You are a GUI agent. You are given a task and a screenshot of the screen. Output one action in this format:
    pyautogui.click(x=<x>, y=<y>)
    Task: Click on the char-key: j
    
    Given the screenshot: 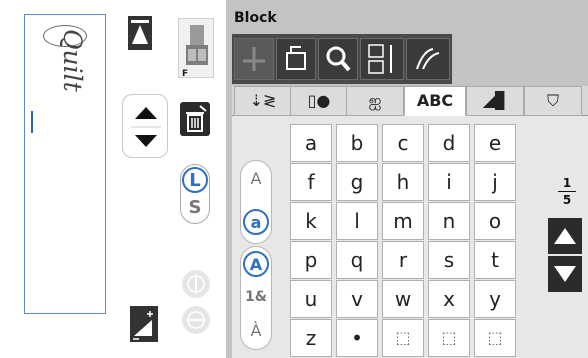 What is the action you would take?
    pyautogui.click(x=495, y=182)
    